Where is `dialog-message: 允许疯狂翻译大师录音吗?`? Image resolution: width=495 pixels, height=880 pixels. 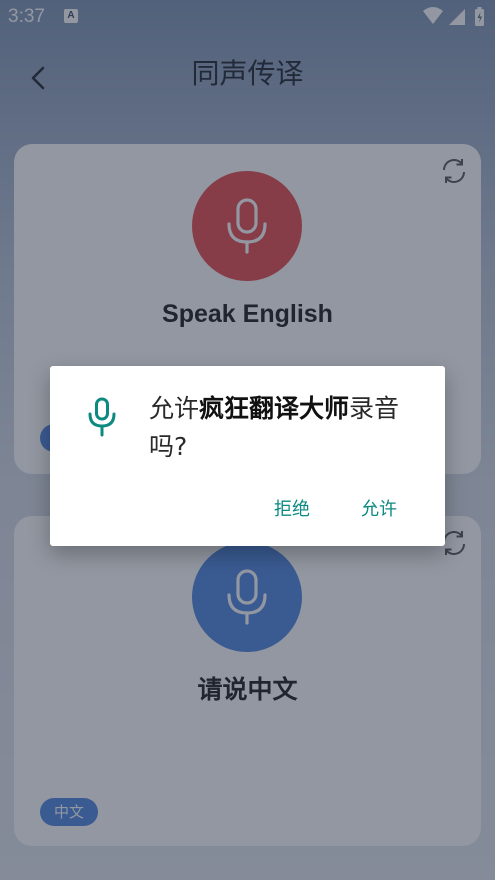
dialog-message: 允许疯狂翻译大师录音吗? is located at coordinates (290, 428).